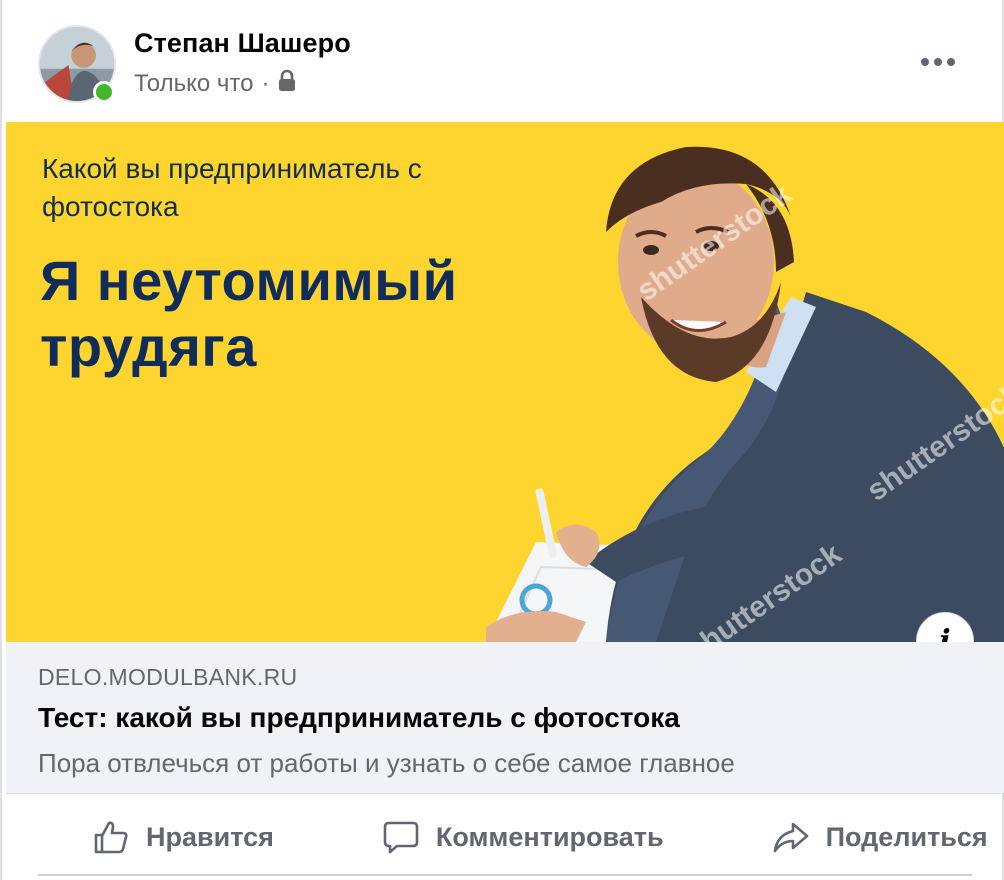 This screenshot has width=1004, height=880. What do you see at coordinates (502, 61) in the screenshot?
I see `post-header: Степан Шашеро Только что ·` at bounding box center [502, 61].